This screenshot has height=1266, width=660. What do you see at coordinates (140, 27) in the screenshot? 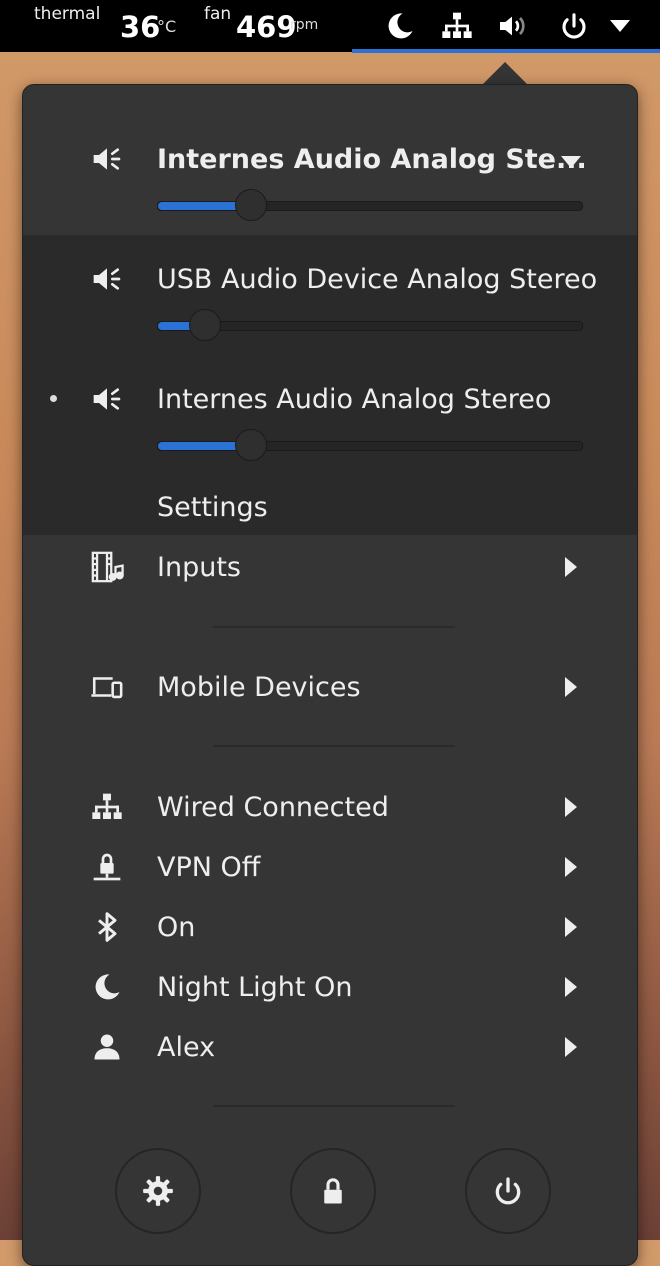
I see `thermal-value: 36` at bounding box center [140, 27].